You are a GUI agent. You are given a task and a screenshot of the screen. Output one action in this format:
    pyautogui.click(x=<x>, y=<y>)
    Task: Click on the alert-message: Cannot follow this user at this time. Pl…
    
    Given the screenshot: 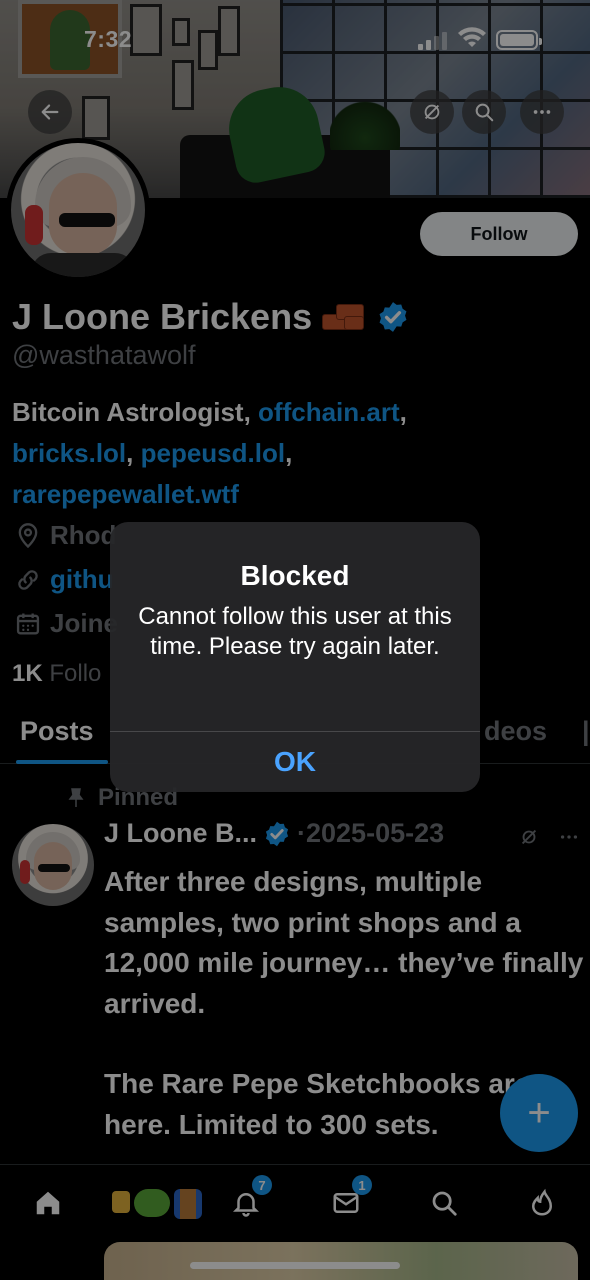 What is the action you would take?
    pyautogui.click(x=295, y=631)
    